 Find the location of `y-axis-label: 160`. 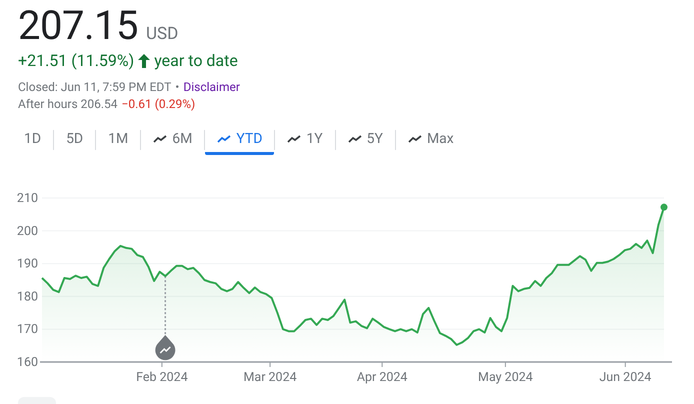

y-axis-label: 160 is located at coordinates (27, 362).